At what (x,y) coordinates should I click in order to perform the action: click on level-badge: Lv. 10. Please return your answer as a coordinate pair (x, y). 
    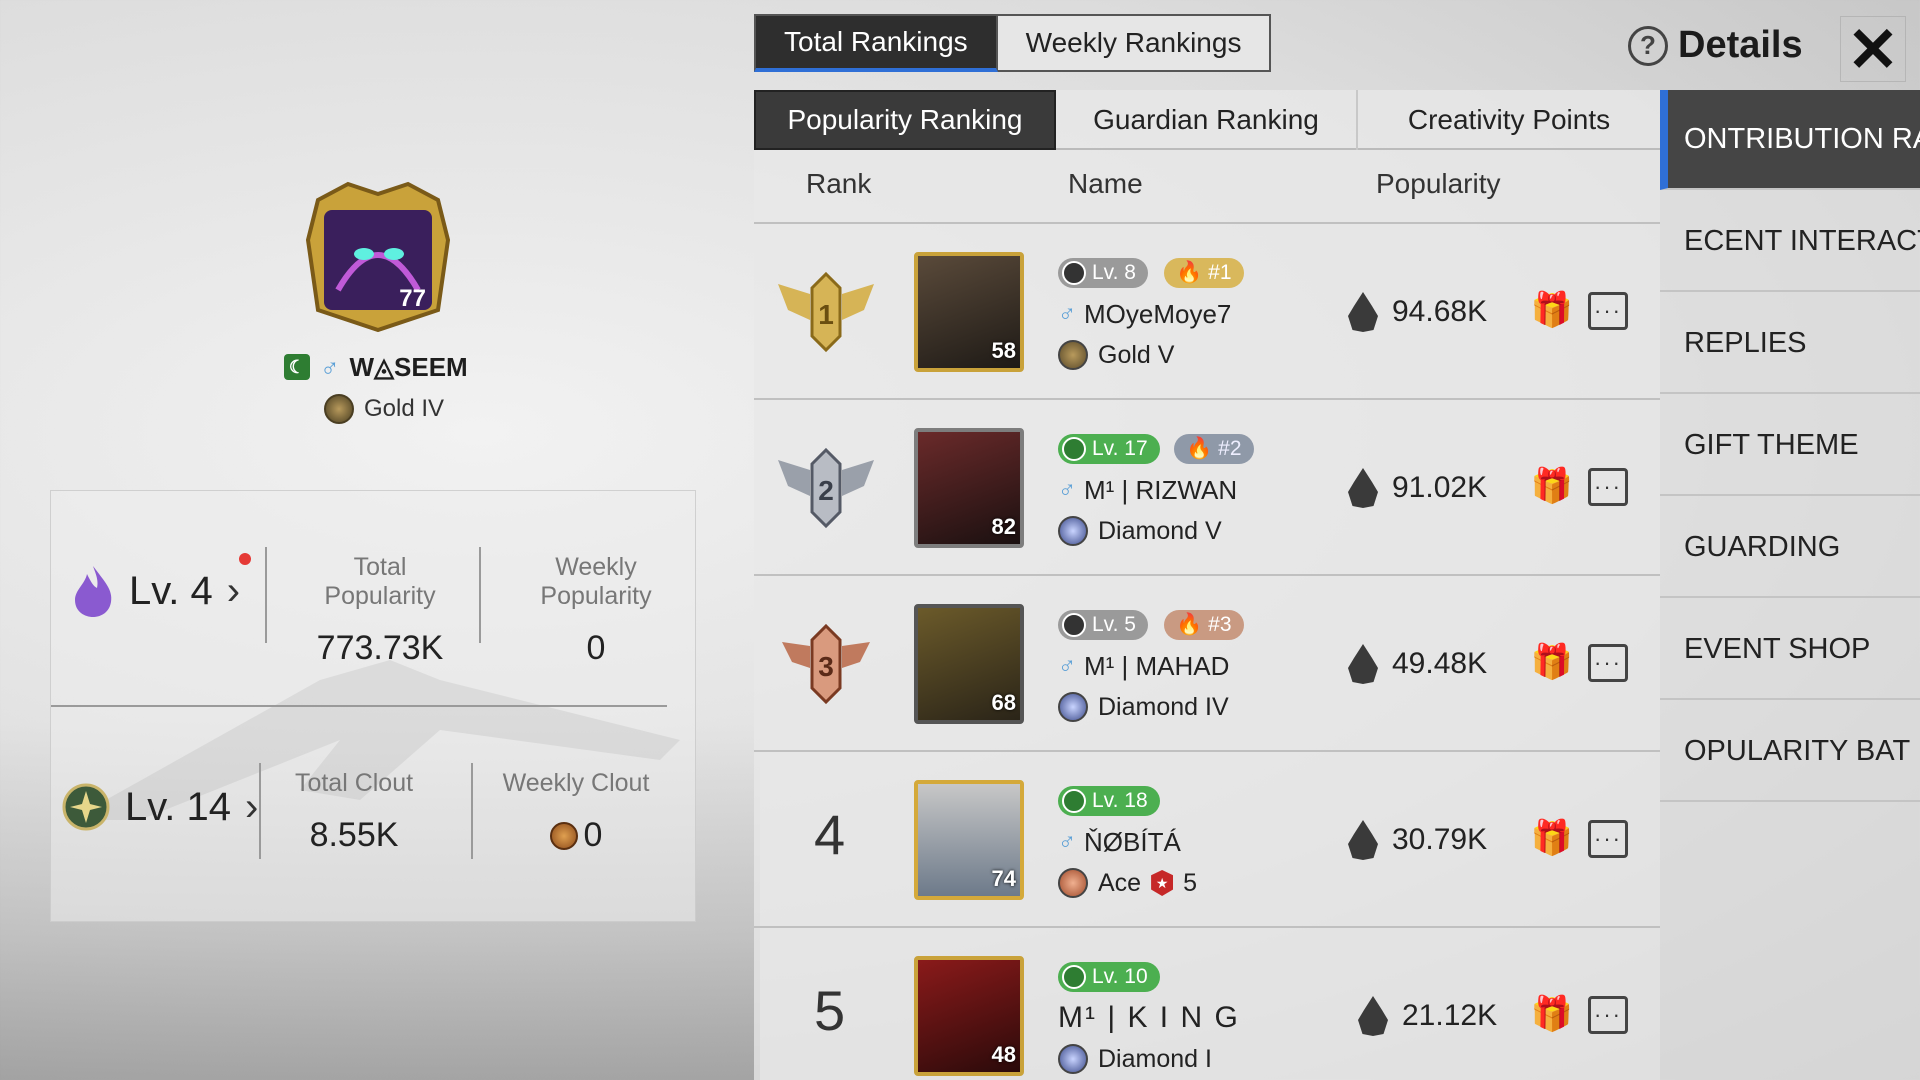
    Looking at the image, I should click on (1109, 977).